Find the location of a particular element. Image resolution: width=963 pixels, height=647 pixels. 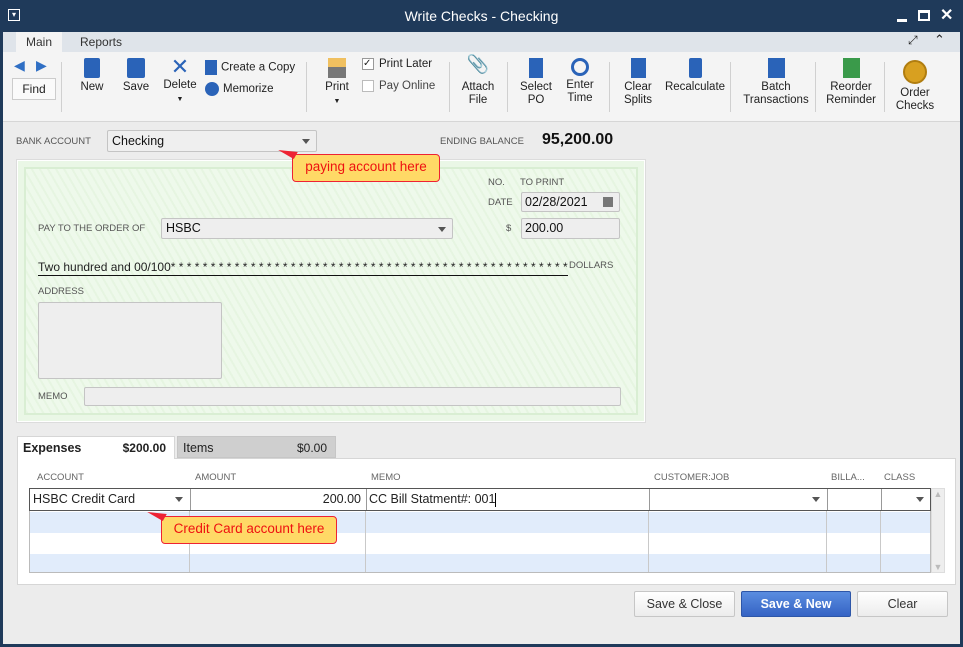

memo-label: MEMO is located at coordinates (53, 396).